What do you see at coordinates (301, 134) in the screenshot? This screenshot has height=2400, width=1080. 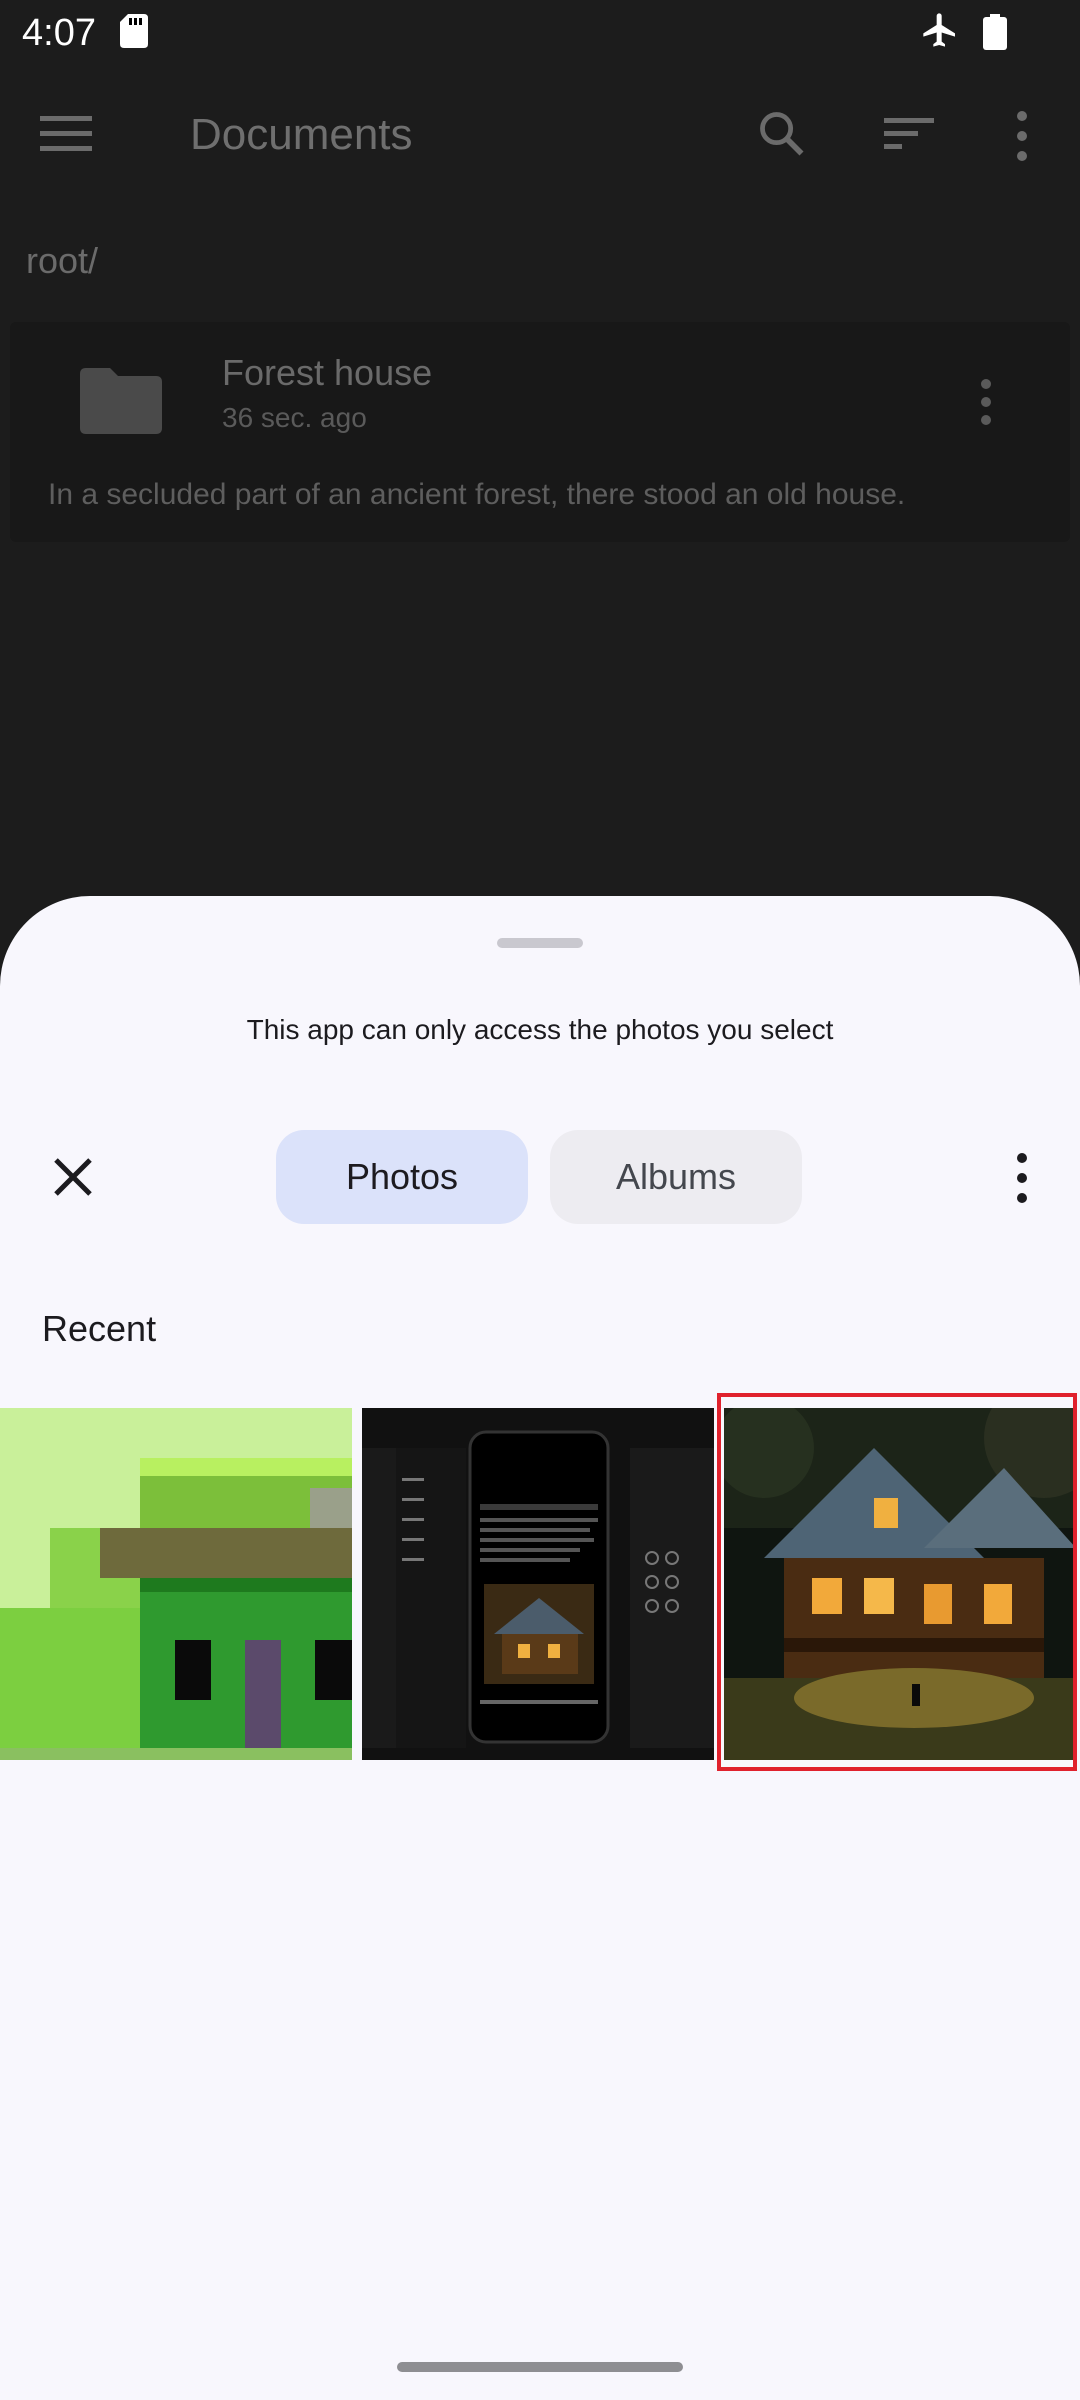 I see `app-title: Documents` at bounding box center [301, 134].